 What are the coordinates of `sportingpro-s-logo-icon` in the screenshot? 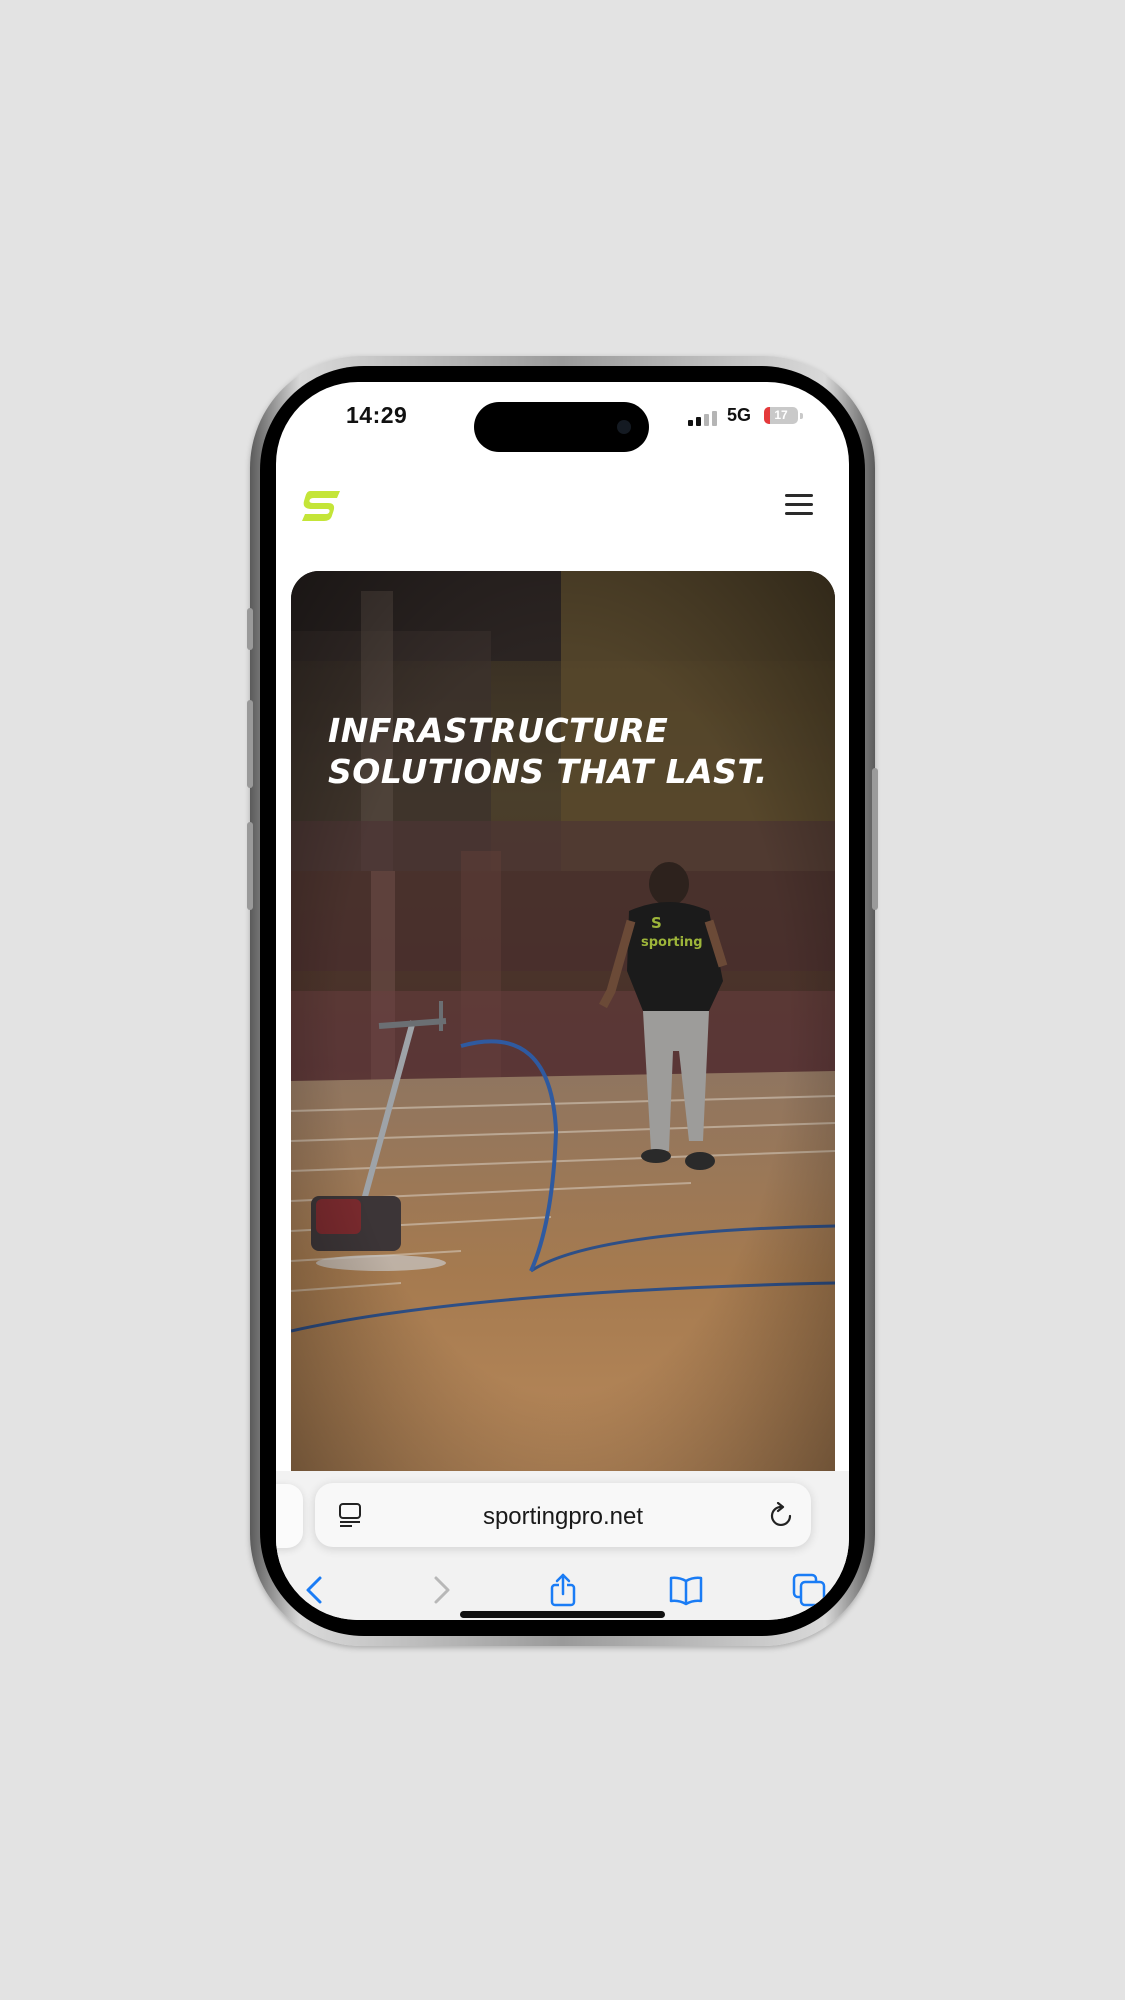 It's located at (321, 506).